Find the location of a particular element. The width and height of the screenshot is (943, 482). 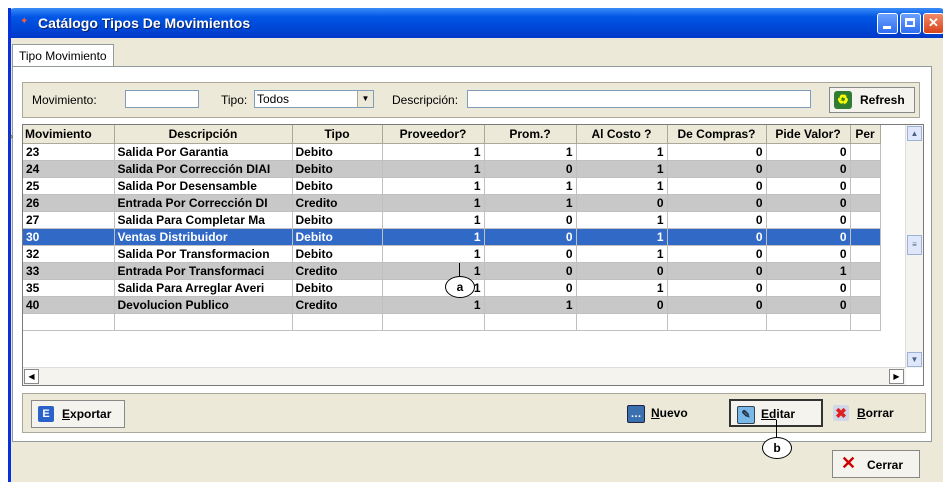

edit-icon: ✎ is located at coordinates (746, 415).